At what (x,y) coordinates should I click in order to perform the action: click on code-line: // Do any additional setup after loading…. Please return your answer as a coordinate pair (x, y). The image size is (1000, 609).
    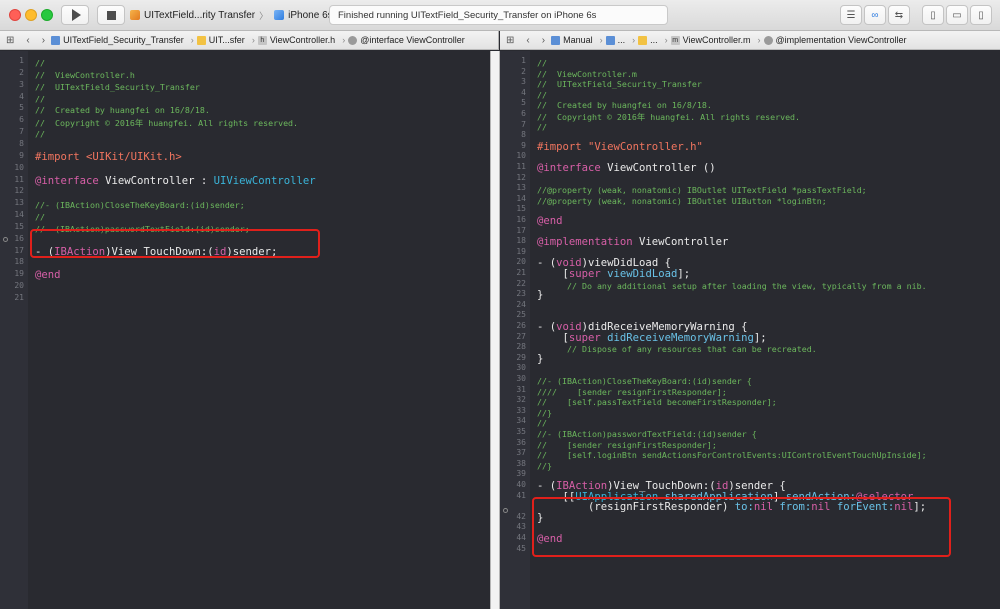
    Looking at the image, I should click on (732, 286).